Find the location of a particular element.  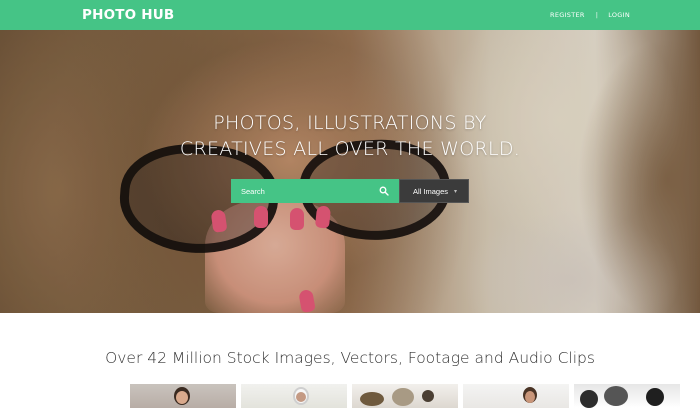

login-link: LOGIN is located at coordinates (619, 15).